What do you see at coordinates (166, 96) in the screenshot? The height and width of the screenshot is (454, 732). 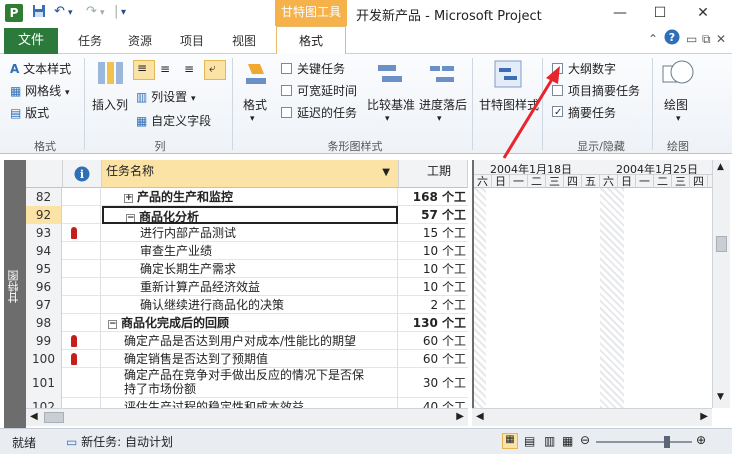 I see `column-settings-button: ▥ 列设置 ▾` at bounding box center [166, 96].